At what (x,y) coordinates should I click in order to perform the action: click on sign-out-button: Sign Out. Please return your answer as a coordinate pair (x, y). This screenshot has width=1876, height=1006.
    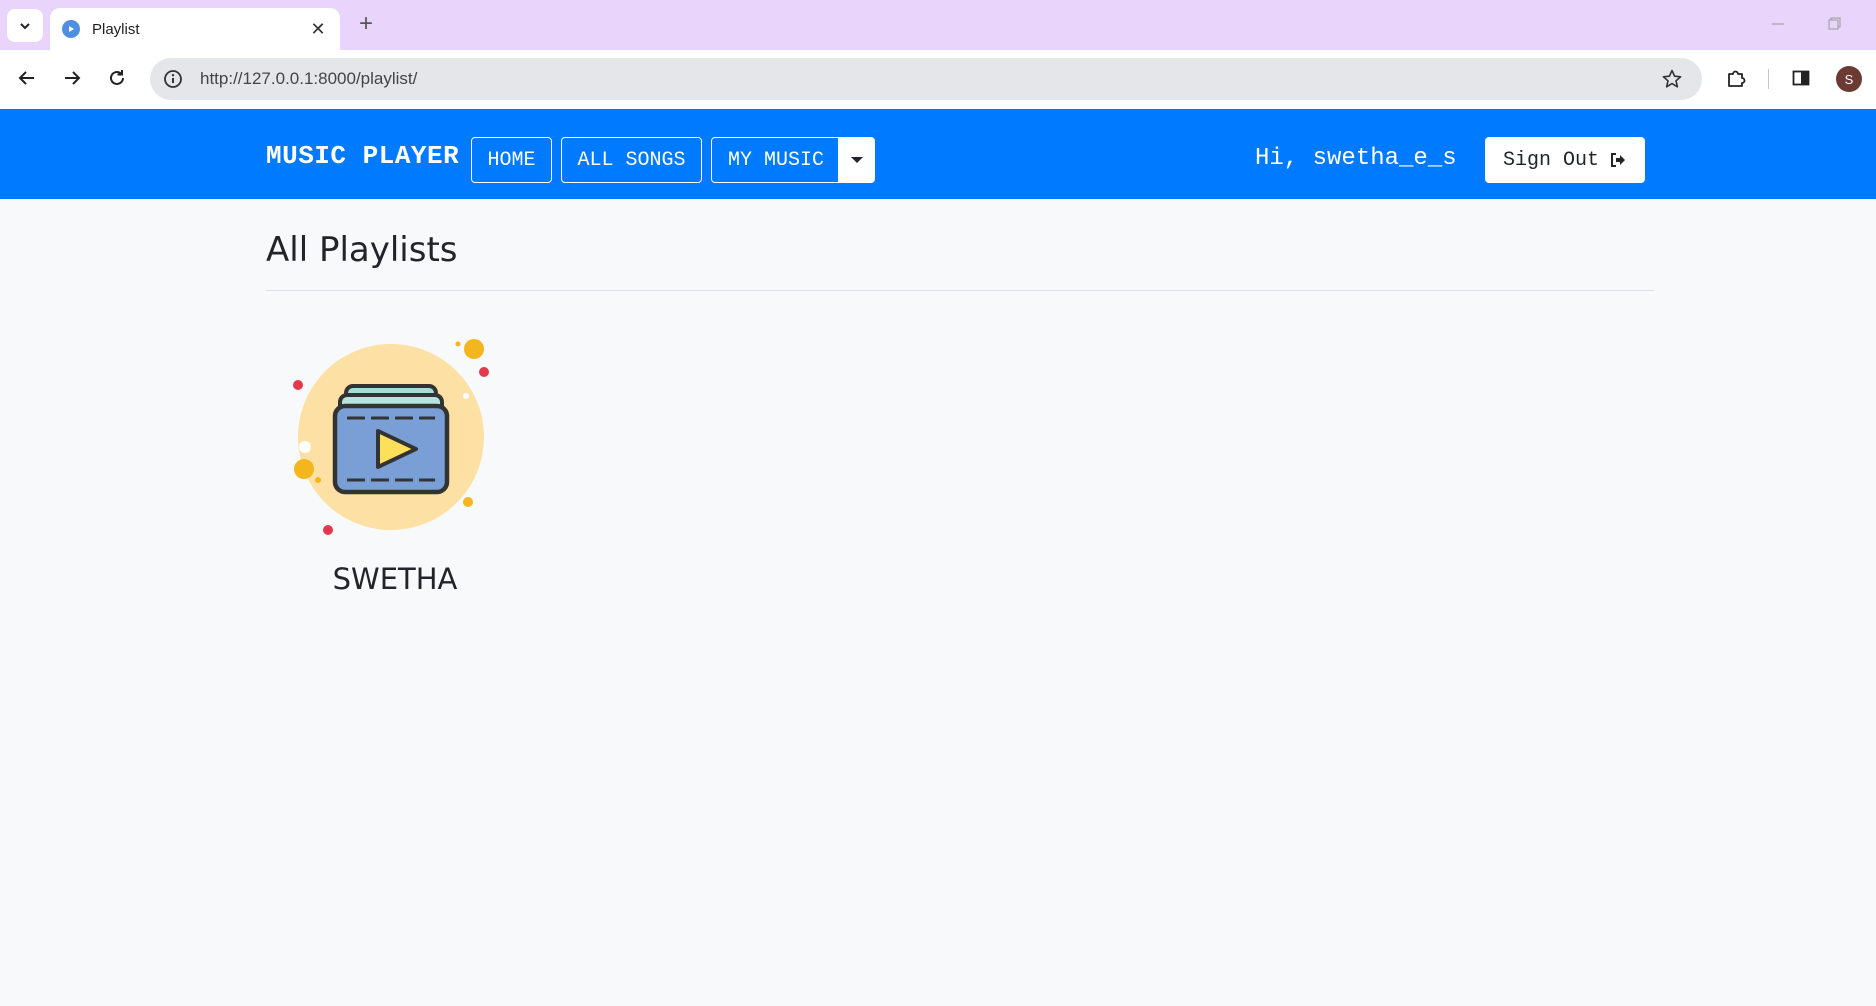
    Looking at the image, I should click on (1565, 160).